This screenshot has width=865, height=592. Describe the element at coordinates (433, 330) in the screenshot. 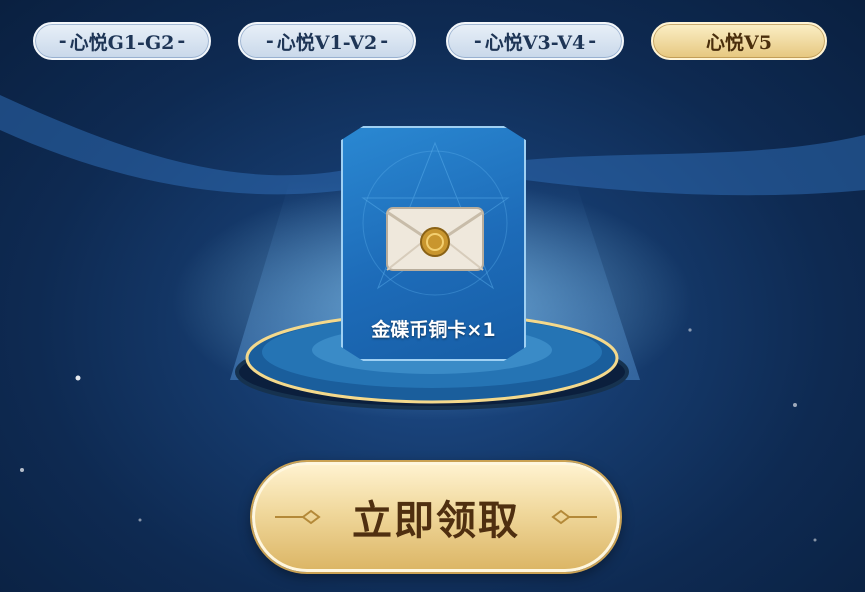

I see `reward-label: 金碟币铜卡×1` at that location.